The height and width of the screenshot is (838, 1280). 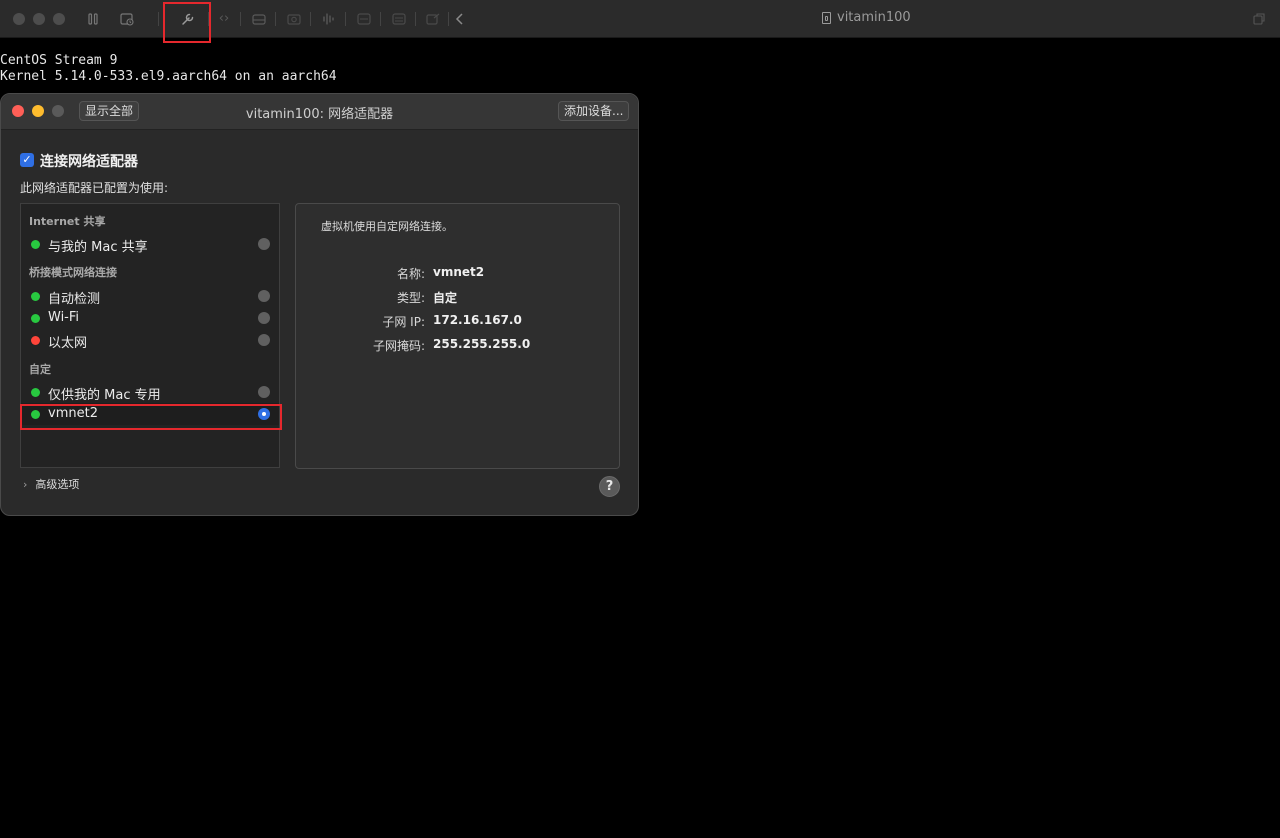 What do you see at coordinates (460, 19) in the screenshot?
I see `back-icon` at bounding box center [460, 19].